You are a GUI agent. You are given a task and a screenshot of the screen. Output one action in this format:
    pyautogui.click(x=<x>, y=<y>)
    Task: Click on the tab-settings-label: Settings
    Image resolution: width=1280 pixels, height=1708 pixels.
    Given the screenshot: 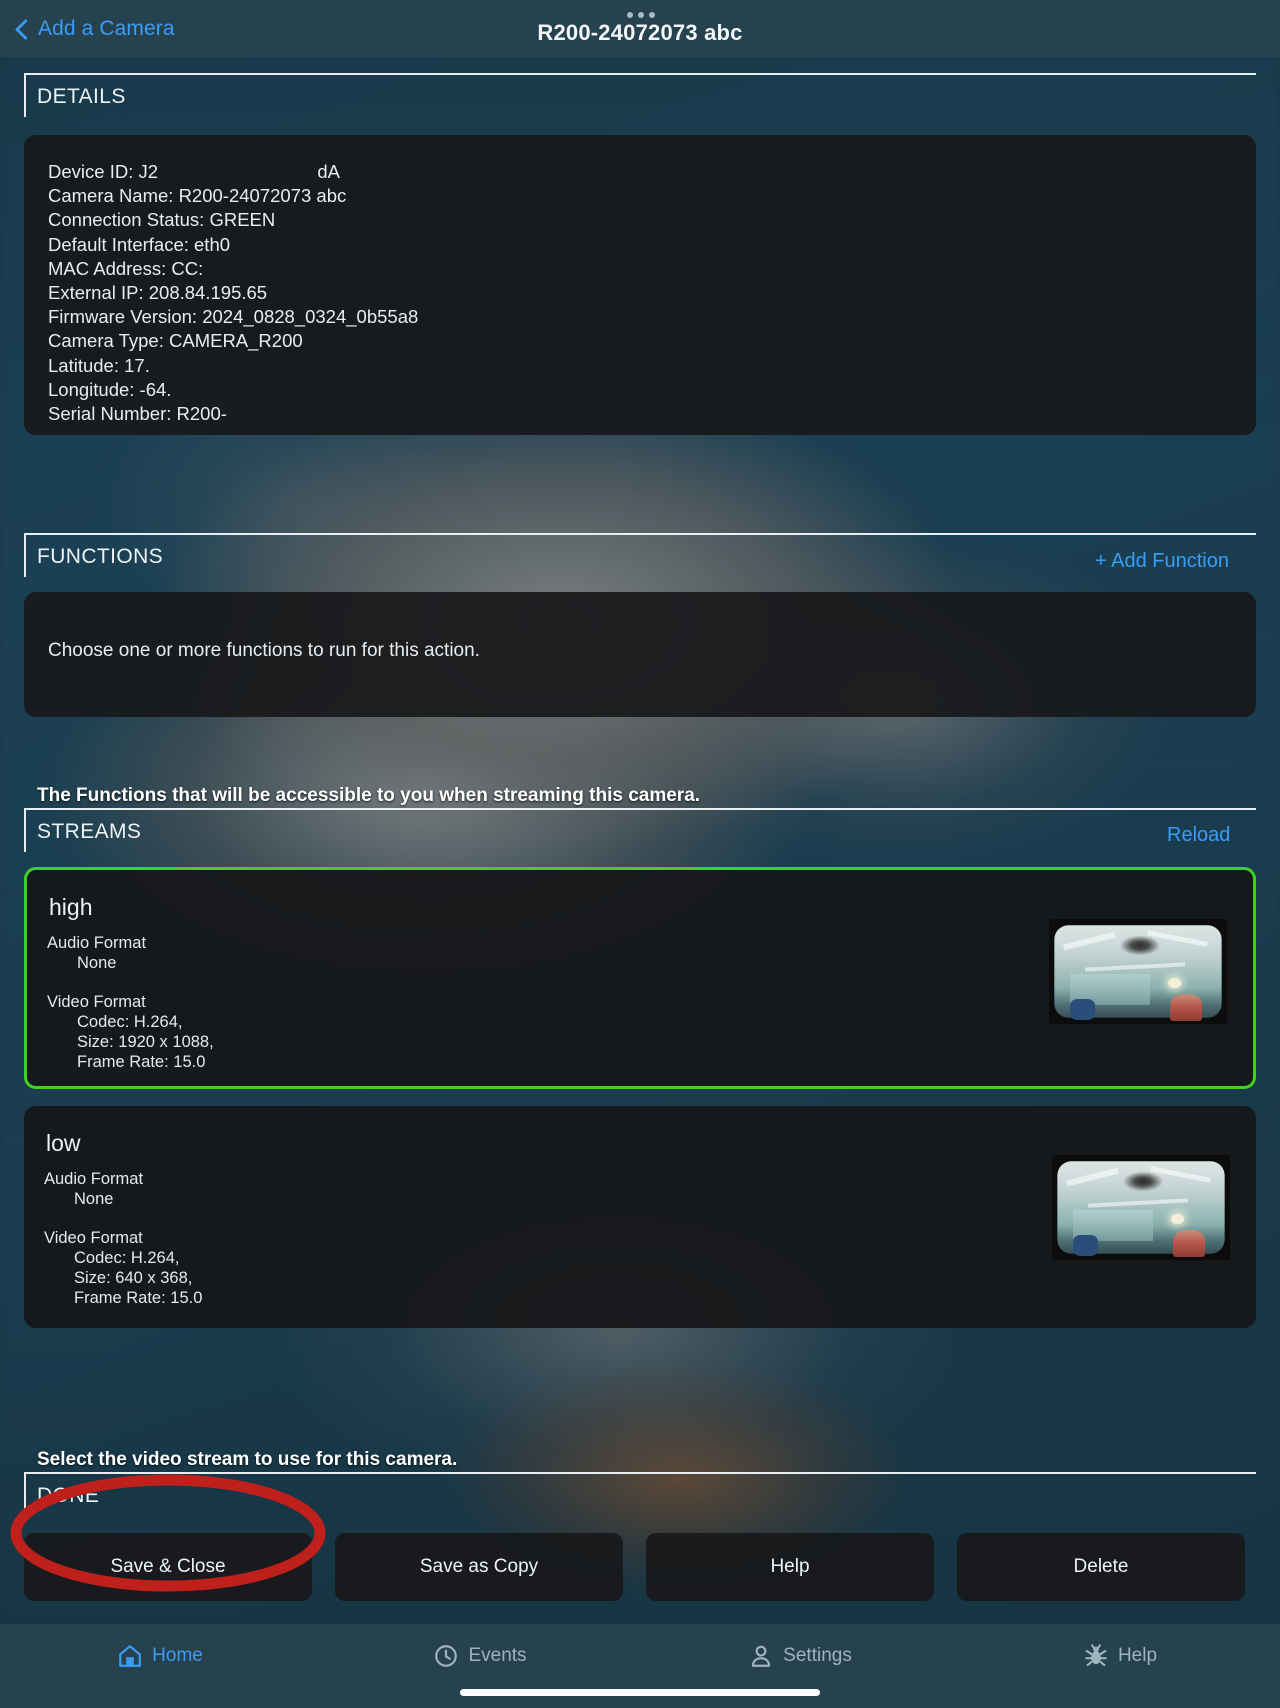 What is the action you would take?
    pyautogui.click(x=817, y=1655)
    